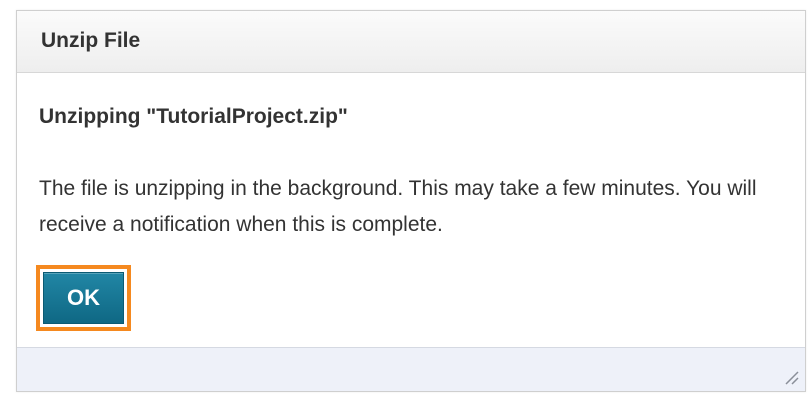 The height and width of the screenshot is (396, 808). What do you see at coordinates (83, 298) in the screenshot?
I see `ok-button: OK` at bounding box center [83, 298].